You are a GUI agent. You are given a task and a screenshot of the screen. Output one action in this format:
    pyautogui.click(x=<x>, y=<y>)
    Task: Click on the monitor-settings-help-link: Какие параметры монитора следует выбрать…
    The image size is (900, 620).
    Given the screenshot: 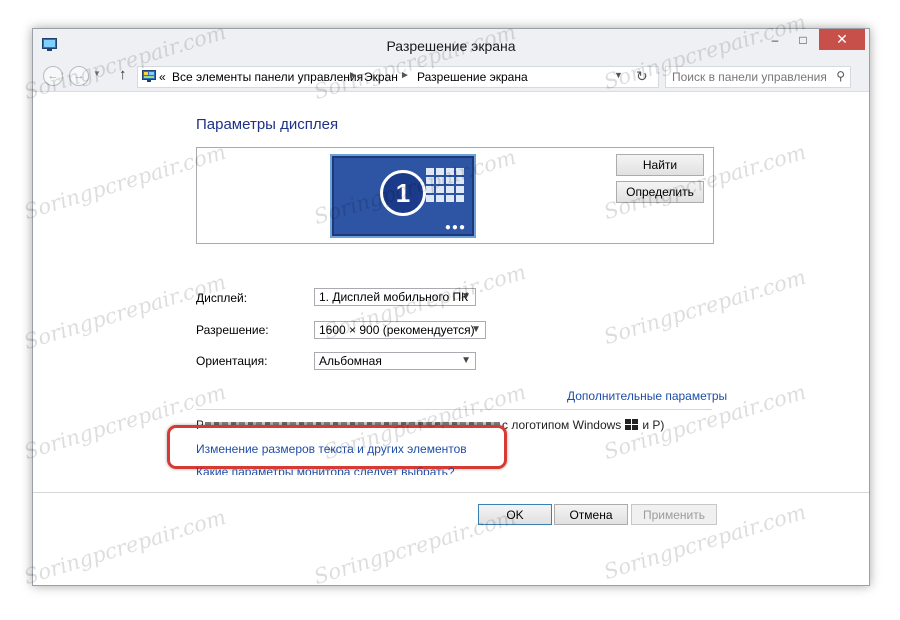 What is the action you would take?
    pyautogui.click(x=325, y=470)
    